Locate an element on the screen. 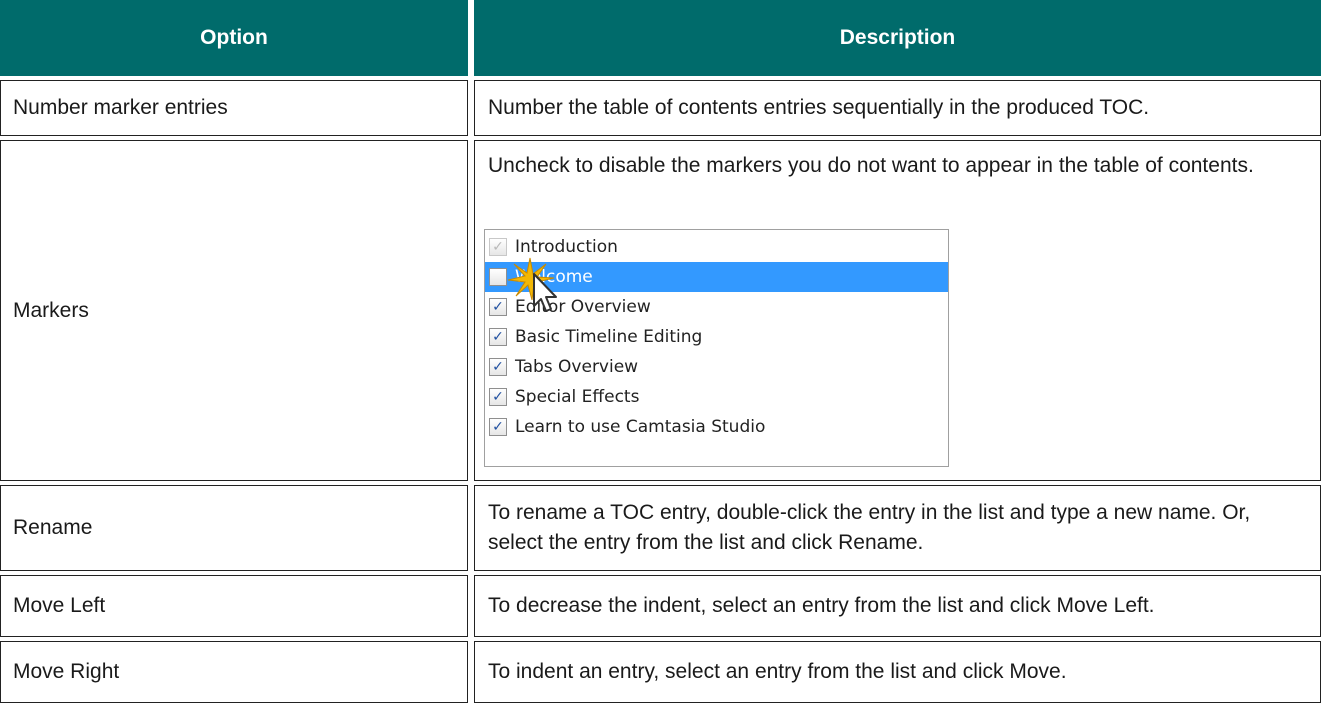  marker-label: Learn to use Camtasia Studio is located at coordinates (640, 427).